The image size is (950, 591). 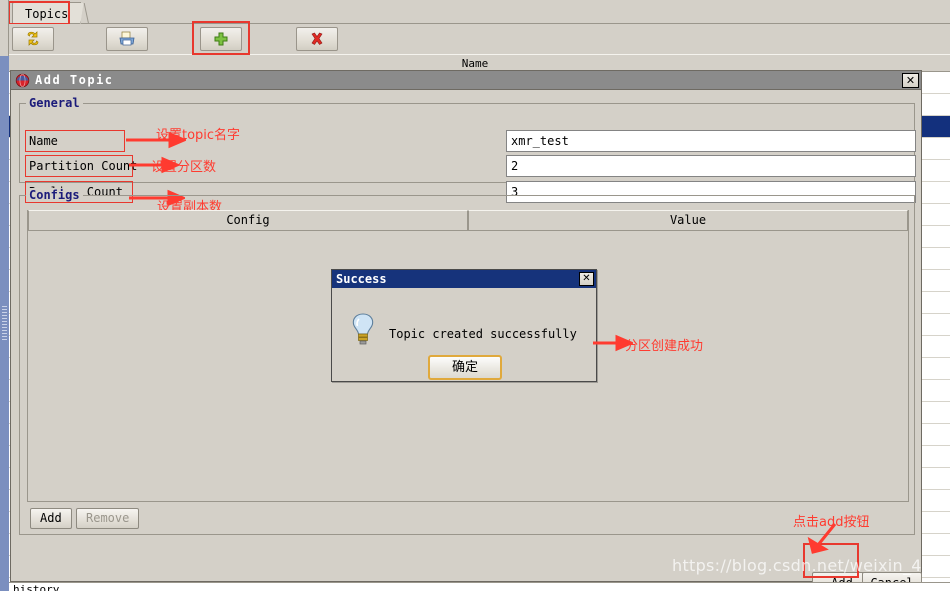 I want to click on success-ok-button: 确定, so click(x=465, y=367).